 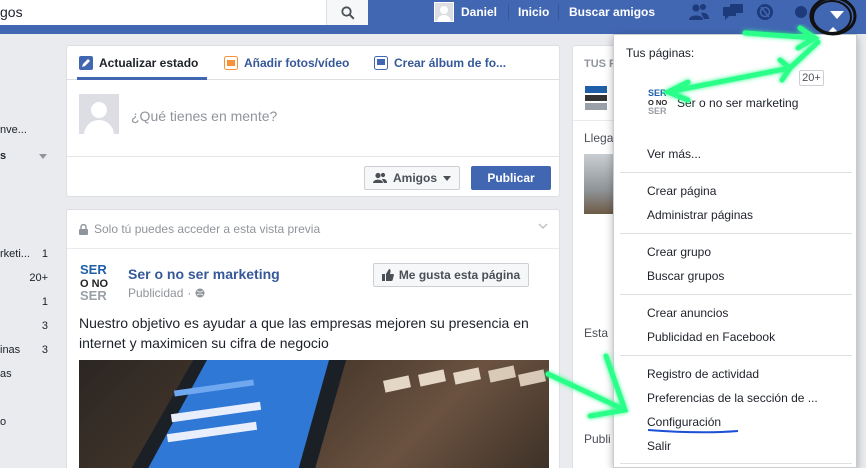 What do you see at coordinates (600, 64) in the screenshot?
I see `right-heading: TUS P` at bounding box center [600, 64].